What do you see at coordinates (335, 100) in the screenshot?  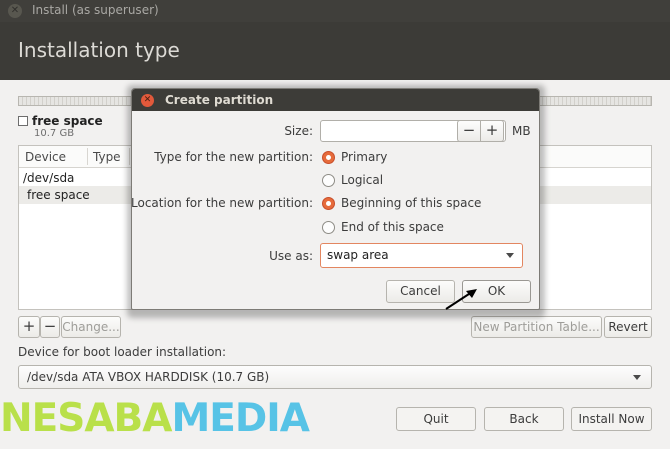 I see `dialog-titlebar: ✕ Create partition` at bounding box center [335, 100].